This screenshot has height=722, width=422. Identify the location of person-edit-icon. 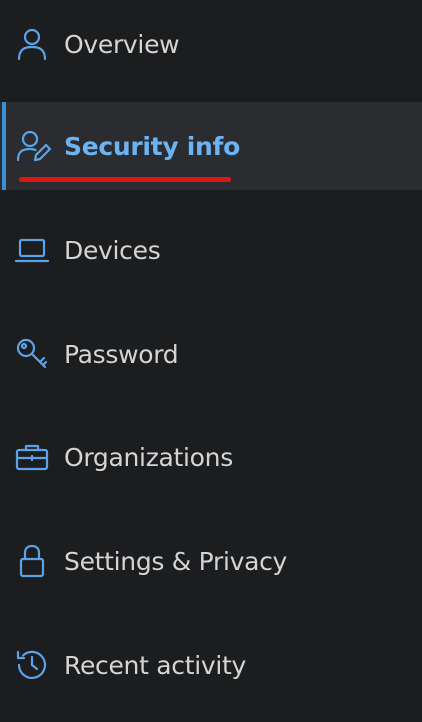
(34, 146).